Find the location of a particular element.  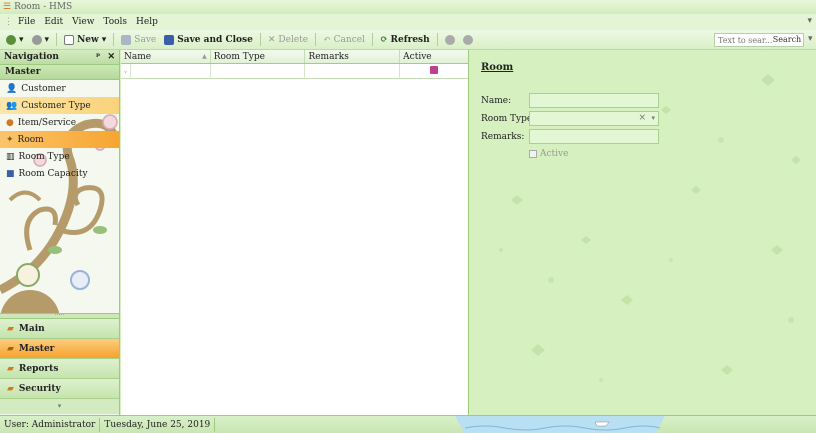

nav-item-room-type: ▥ Room Type is located at coordinates (59, 156).